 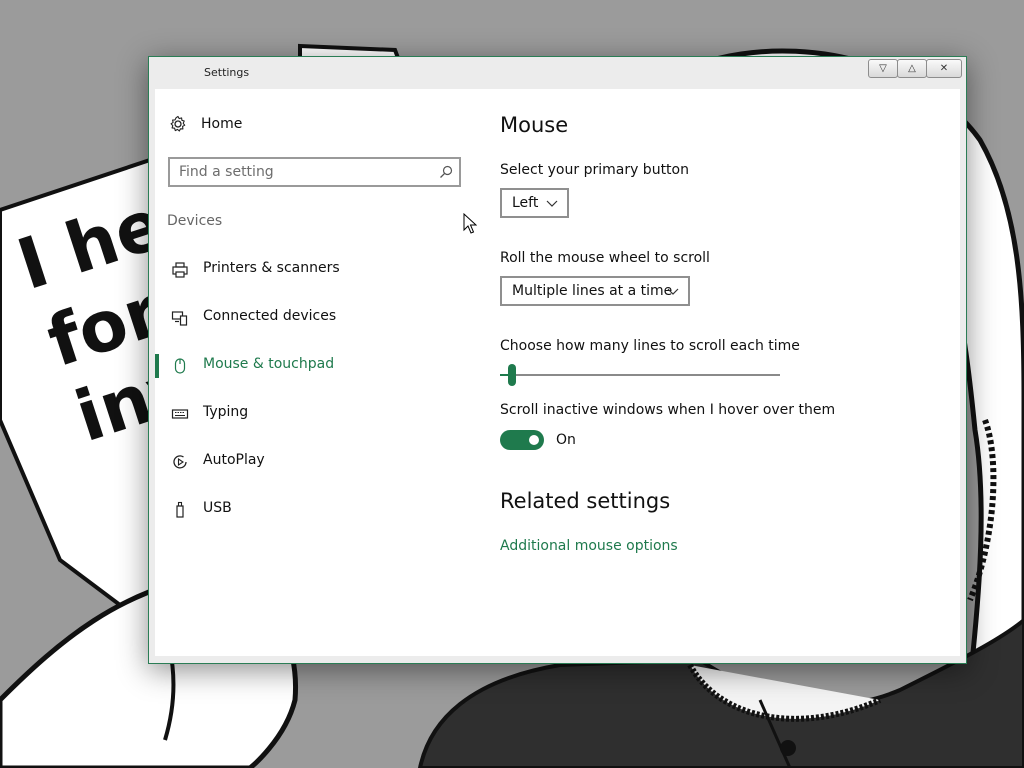 I want to click on primary-button-value: Left, so click(x=525, y=203).